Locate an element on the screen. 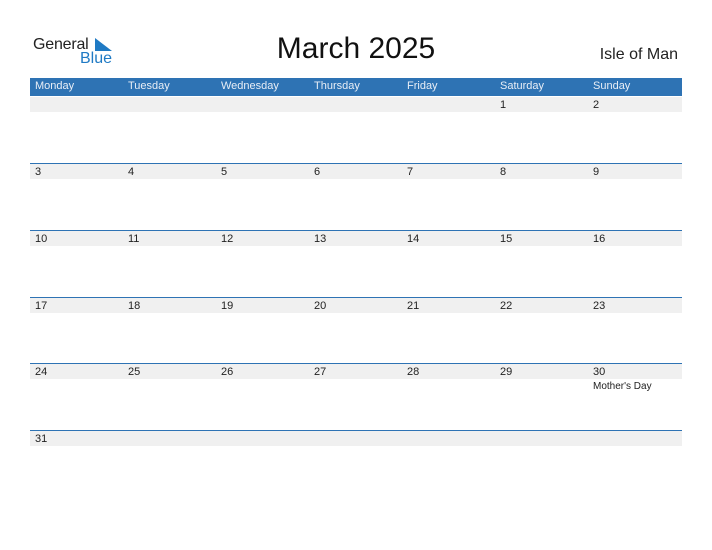 The height and width of the screenshot is (550, 712). weekday-sunday: Sunday is located at coordinates (612, 86).